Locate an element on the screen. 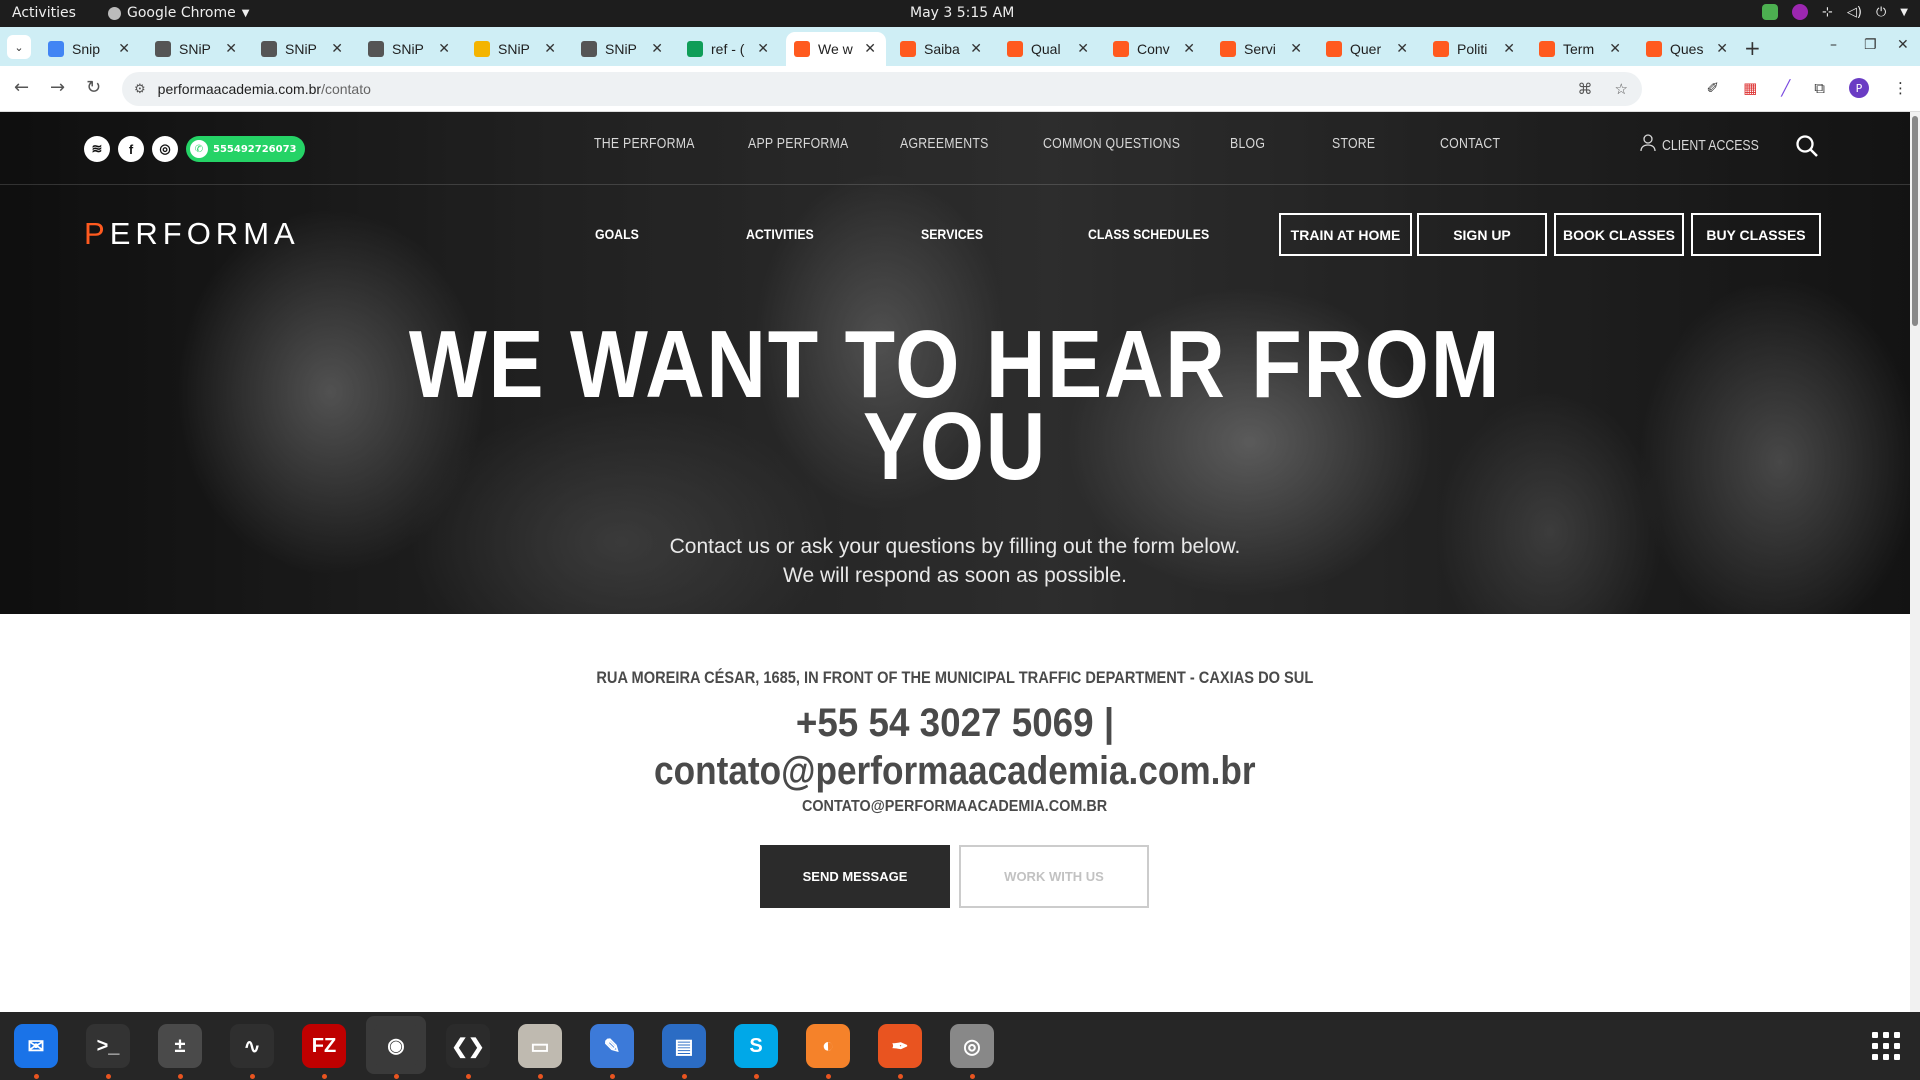 The width and height of the screenshot is (1920, 1080). topnav-store: STORE is located at coordinates (1353, 143).